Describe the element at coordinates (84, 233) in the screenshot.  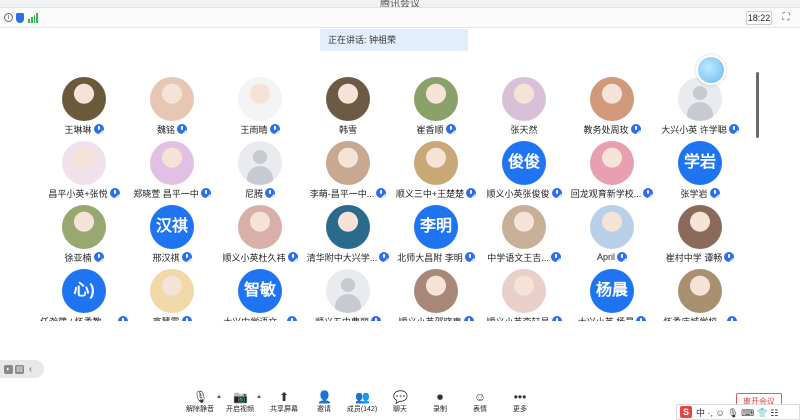
I see `participant-tile: 徐亚楠` at that location.